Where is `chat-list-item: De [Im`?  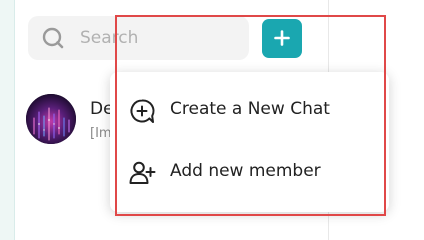 chat-list-item: De [Im is located at coordinates (72, 120).